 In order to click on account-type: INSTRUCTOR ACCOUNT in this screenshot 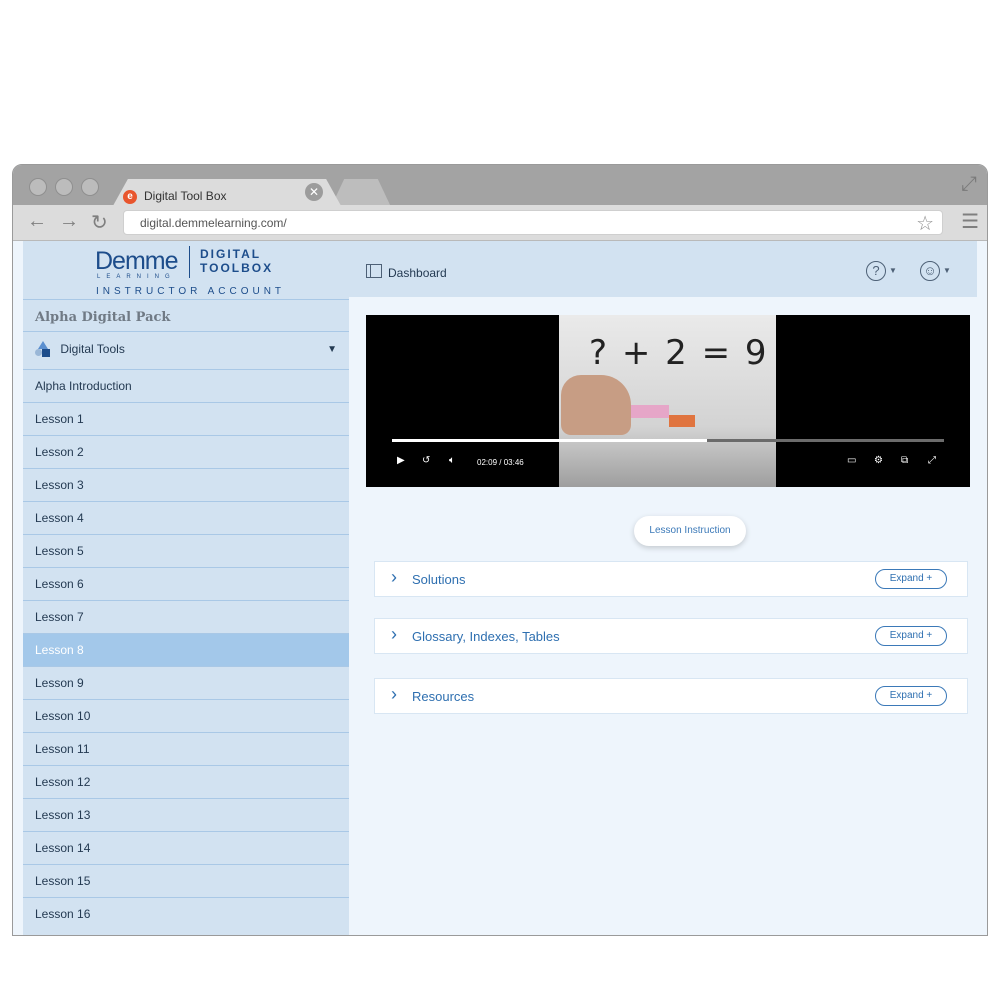, I will do `click(191, 291)`.